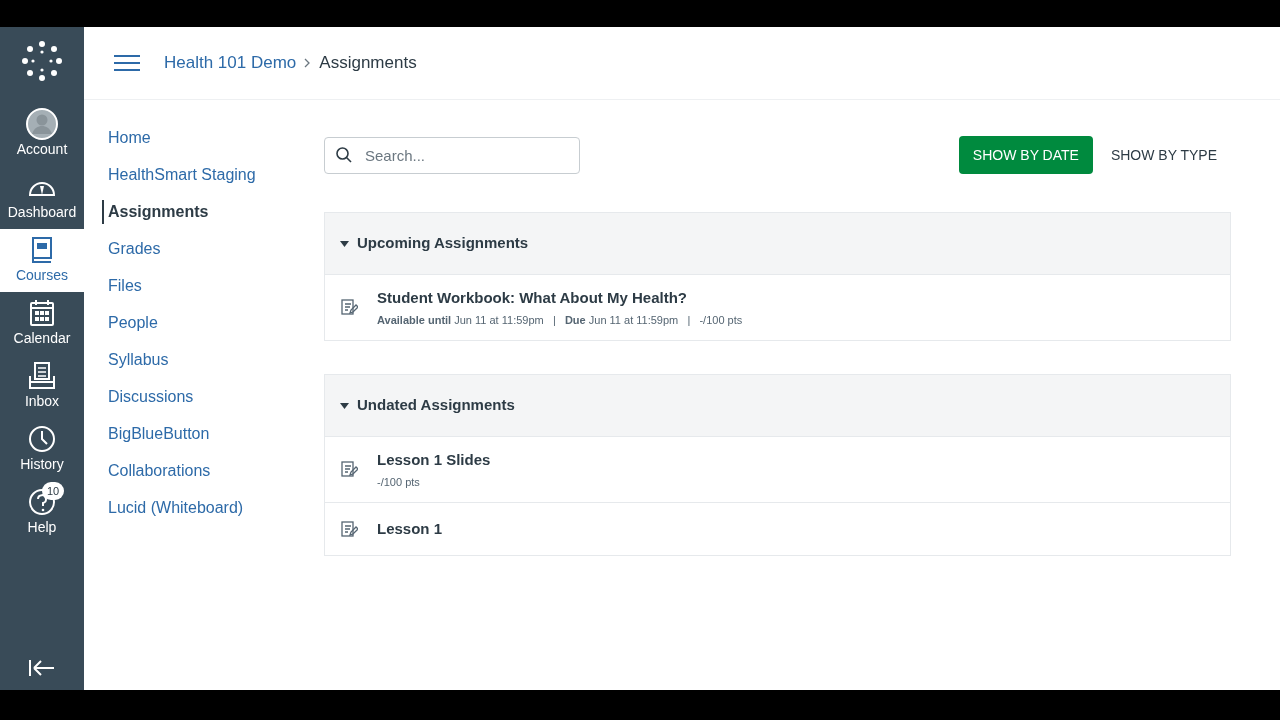  What do you see at coordinates (125, 286) in the screenshot?
I see `course-nav-link: Files` at bounding box center [125, 286].